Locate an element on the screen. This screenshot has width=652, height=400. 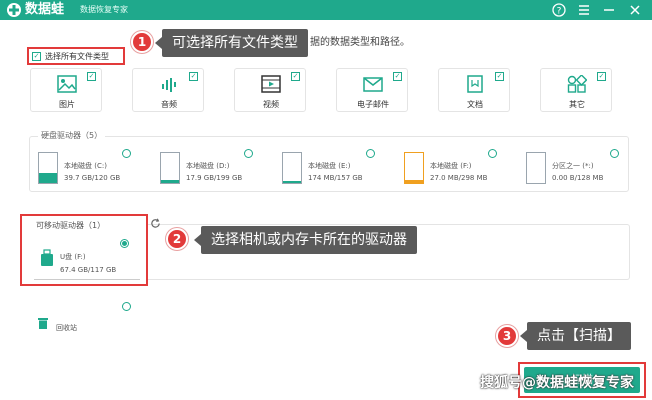
file-type-label: 视频 is located at coordinates (271, 104).